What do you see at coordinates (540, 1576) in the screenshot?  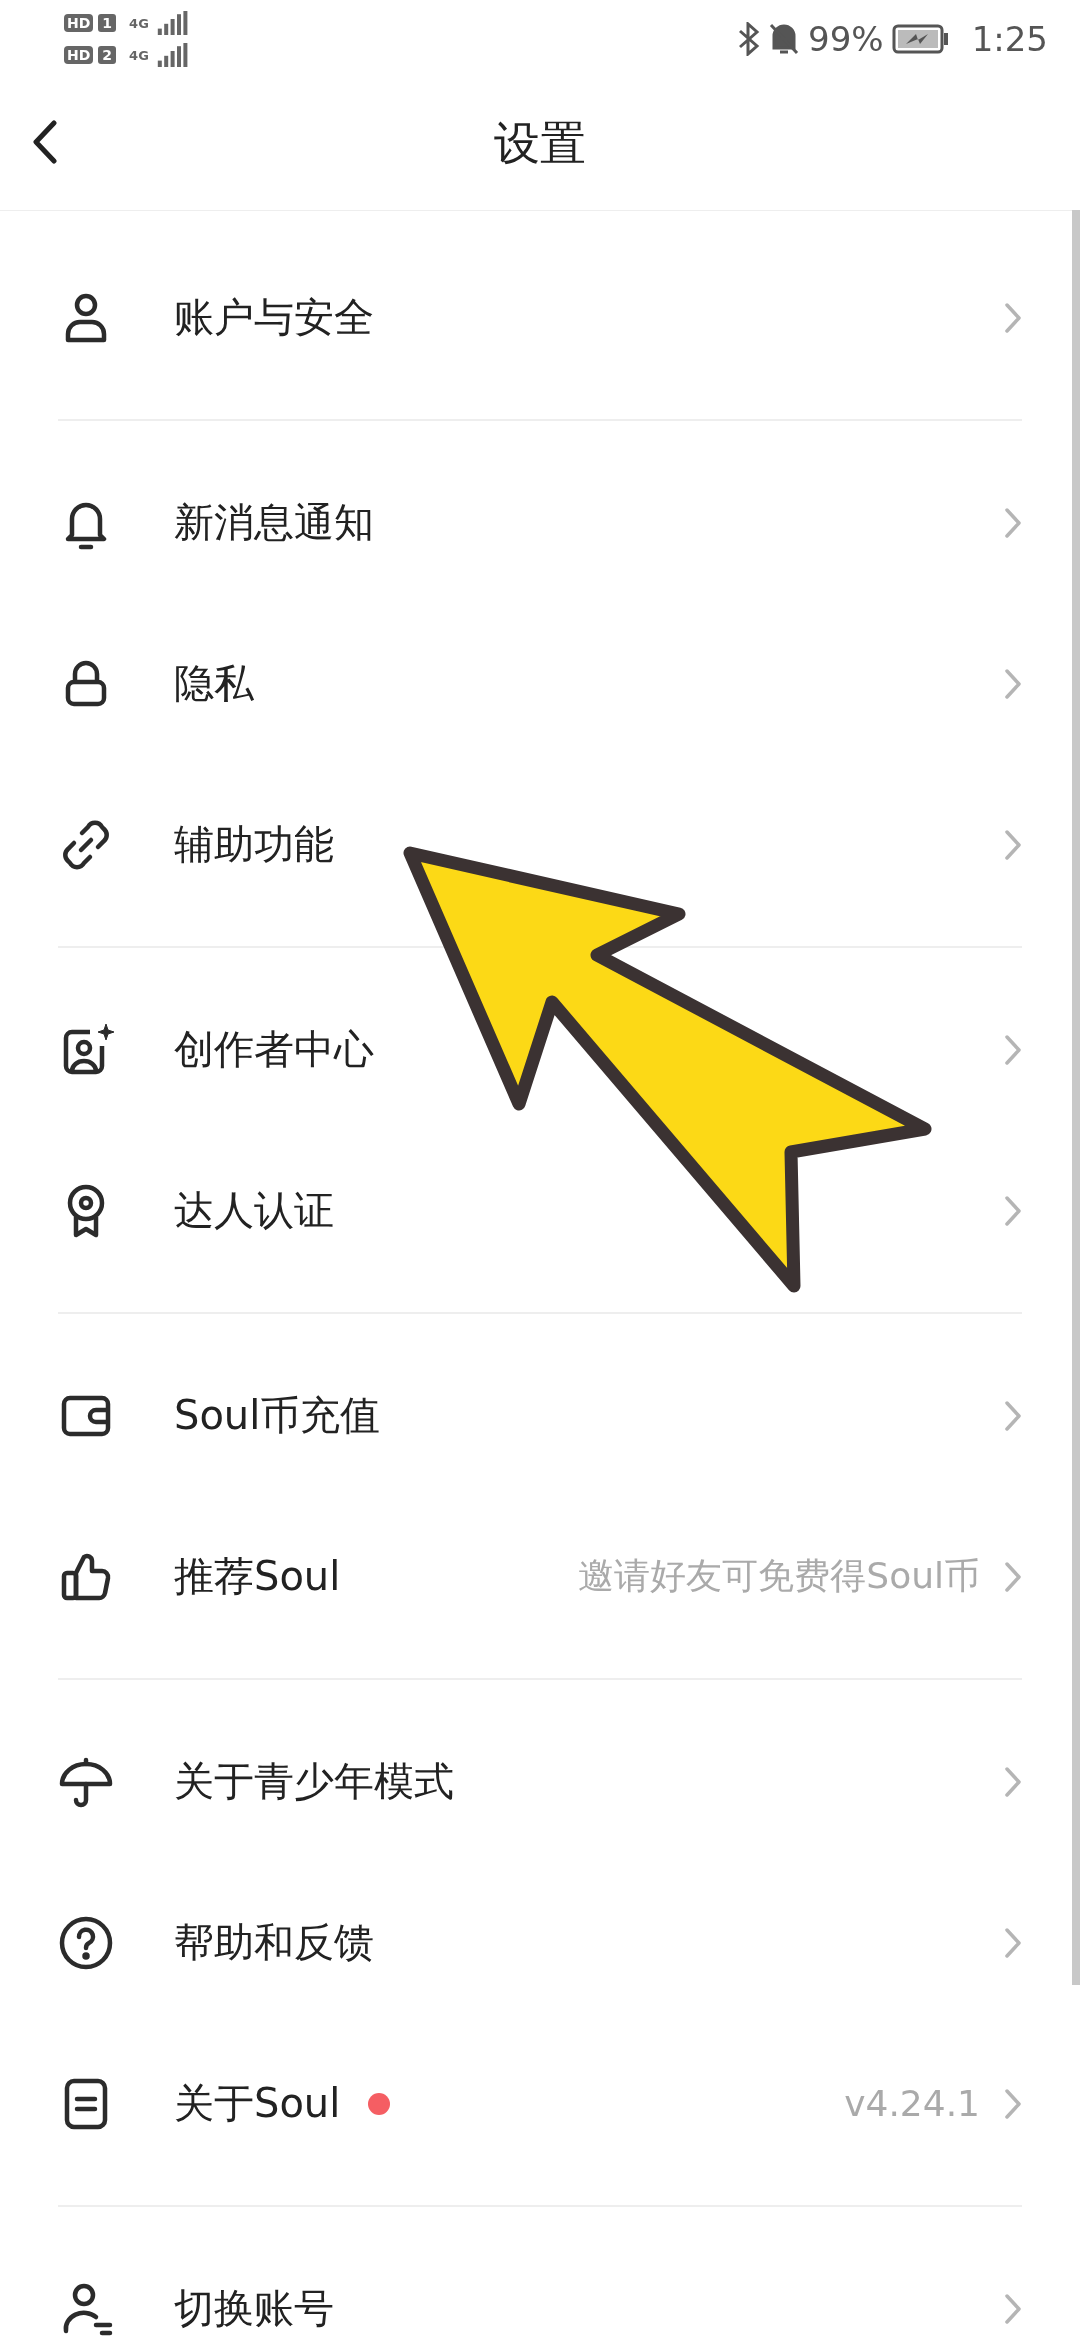 I see `settings-item: 推荐Soul 邀请好友可免费得Soul币` at bounding box center [540, 1576].